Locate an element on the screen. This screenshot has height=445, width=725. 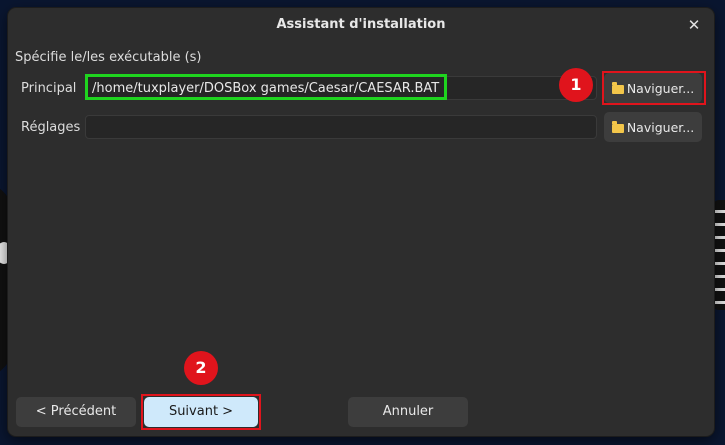
cancel-button: Annuler is located at coordinates (408, 412).